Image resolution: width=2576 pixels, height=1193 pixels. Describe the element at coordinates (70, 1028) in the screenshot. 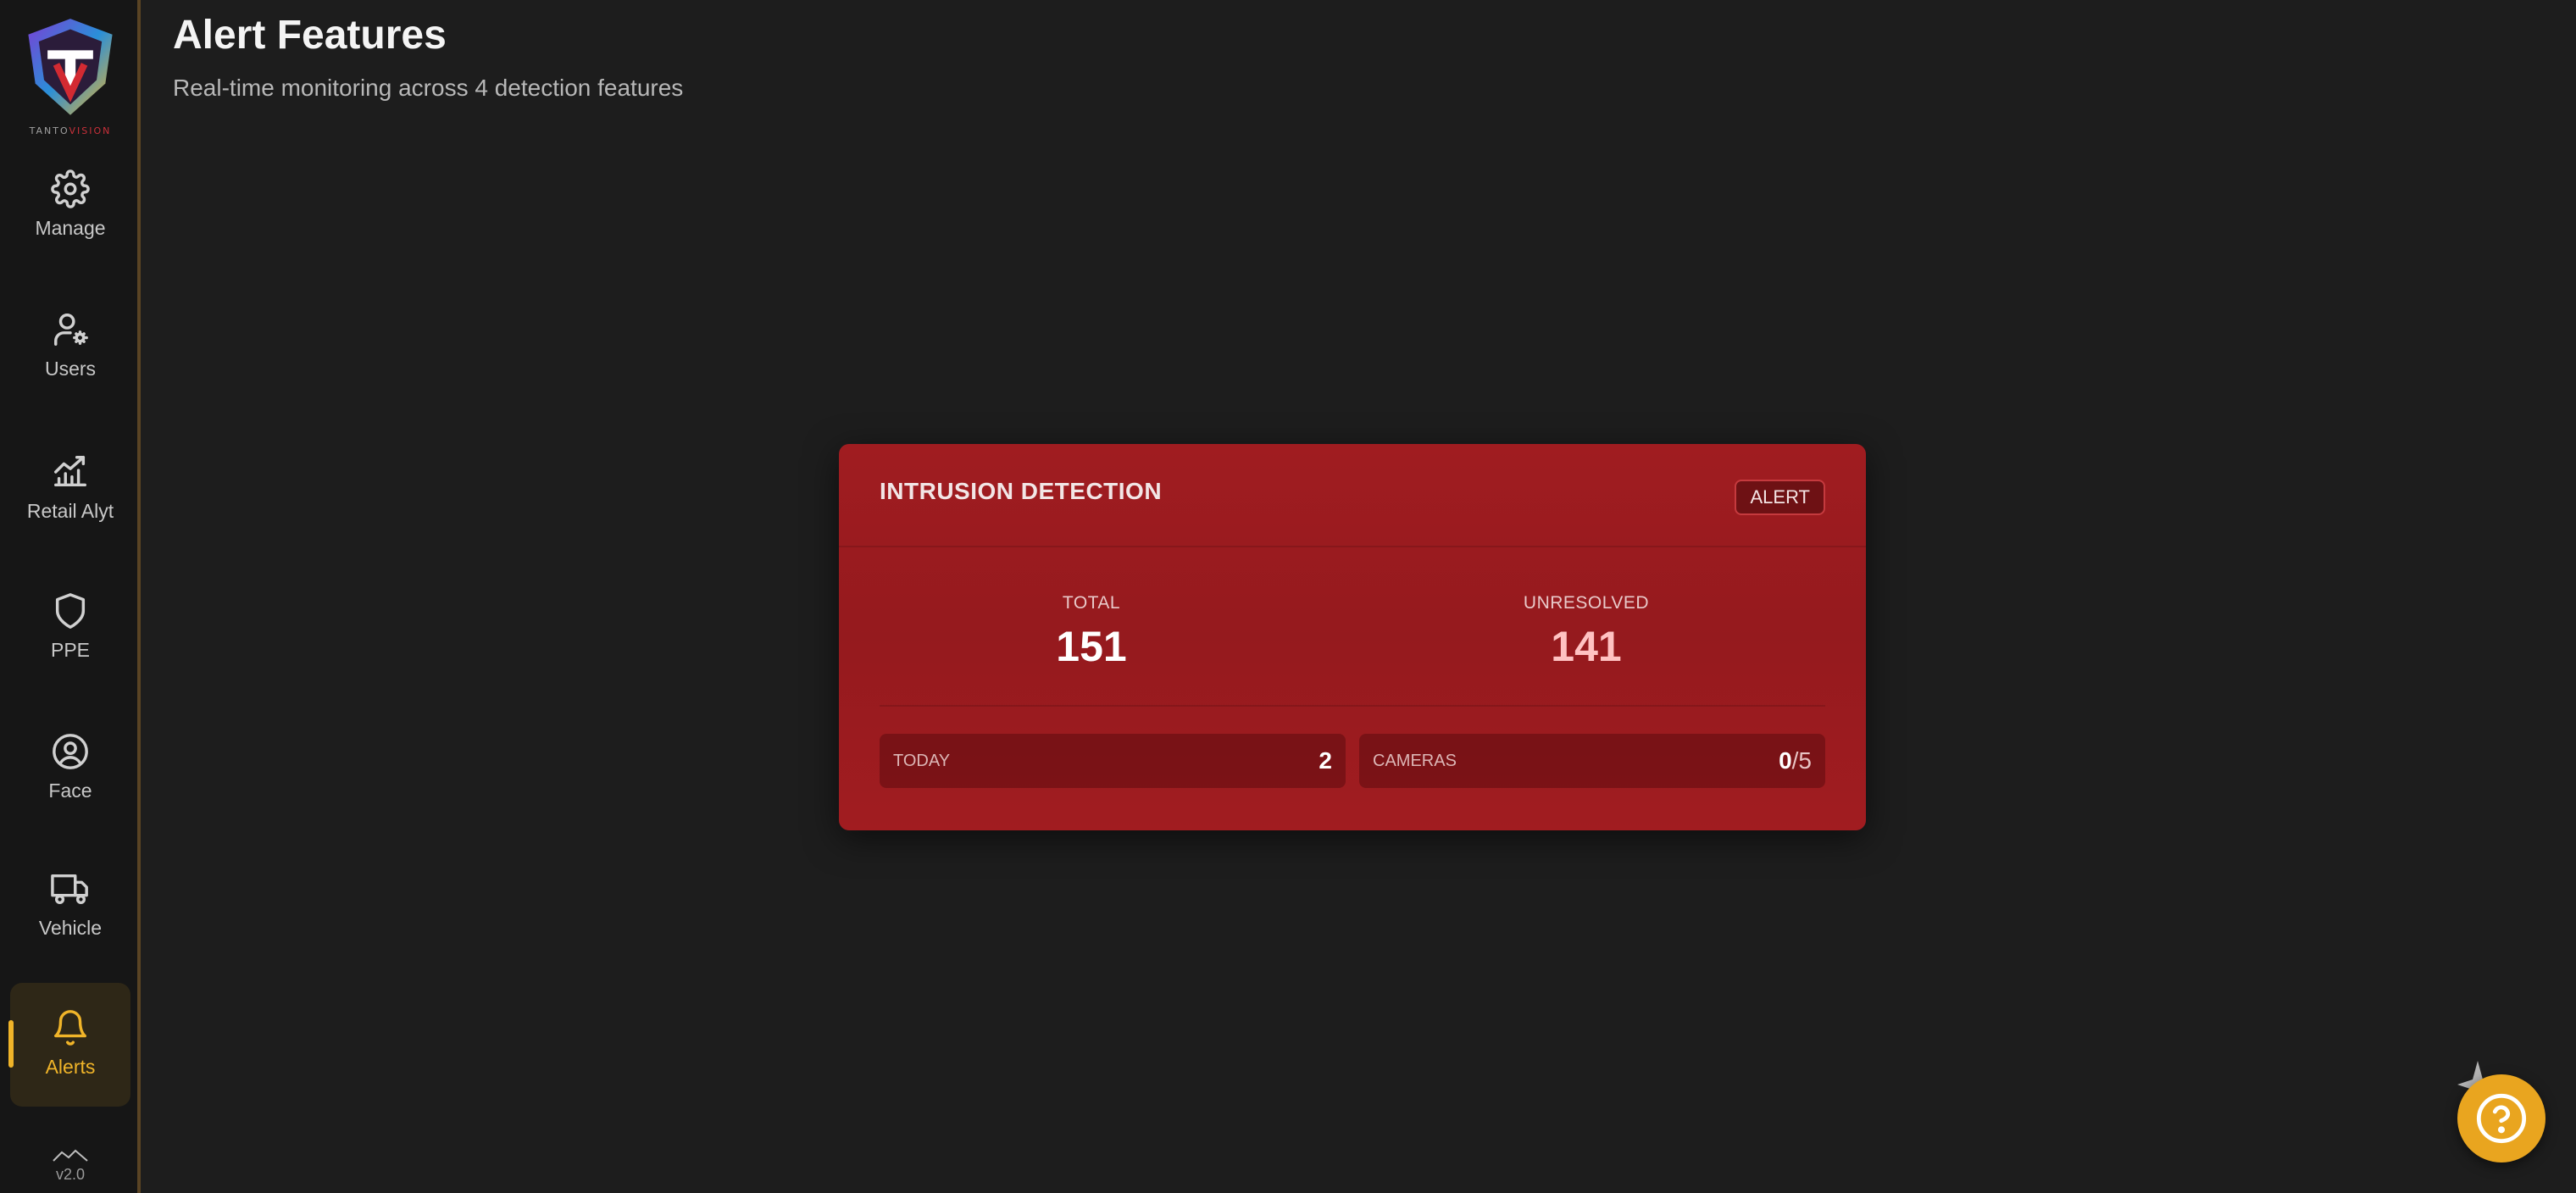

I see `bell-icon` at that location.